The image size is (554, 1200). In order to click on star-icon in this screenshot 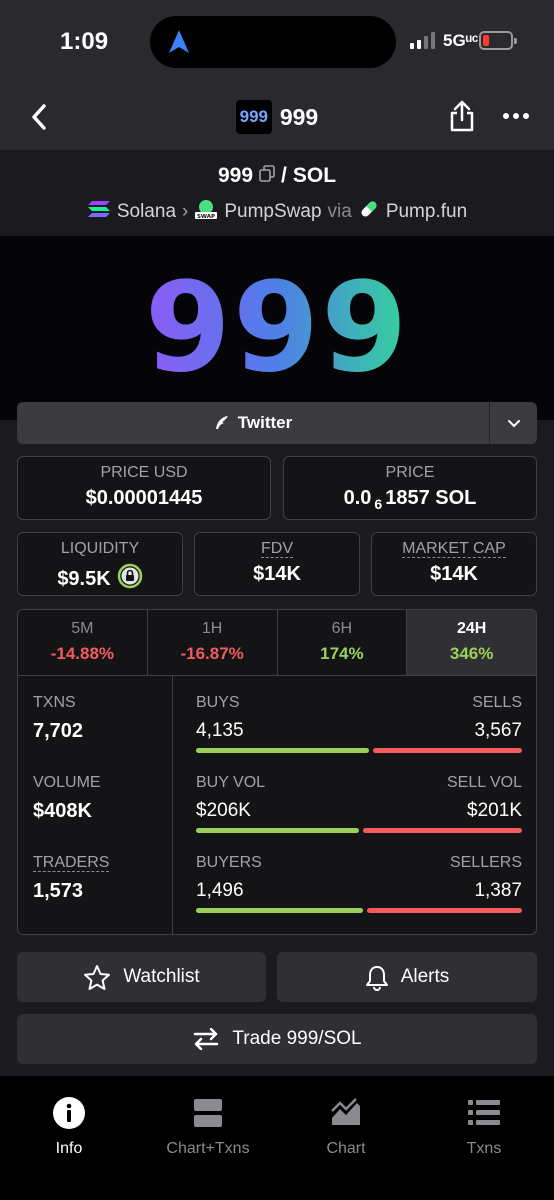, I will do `click(97, 977)`.